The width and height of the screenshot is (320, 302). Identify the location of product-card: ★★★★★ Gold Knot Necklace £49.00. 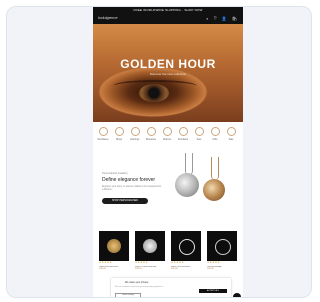
(114, 250).